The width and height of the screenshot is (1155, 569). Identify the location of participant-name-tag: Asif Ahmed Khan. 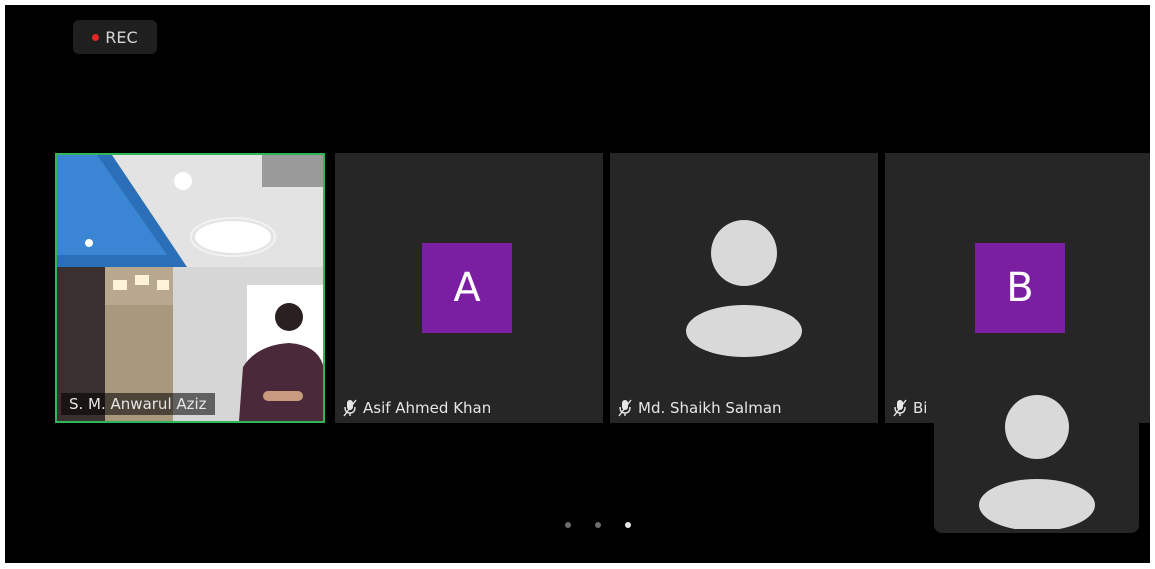
(417, 408).